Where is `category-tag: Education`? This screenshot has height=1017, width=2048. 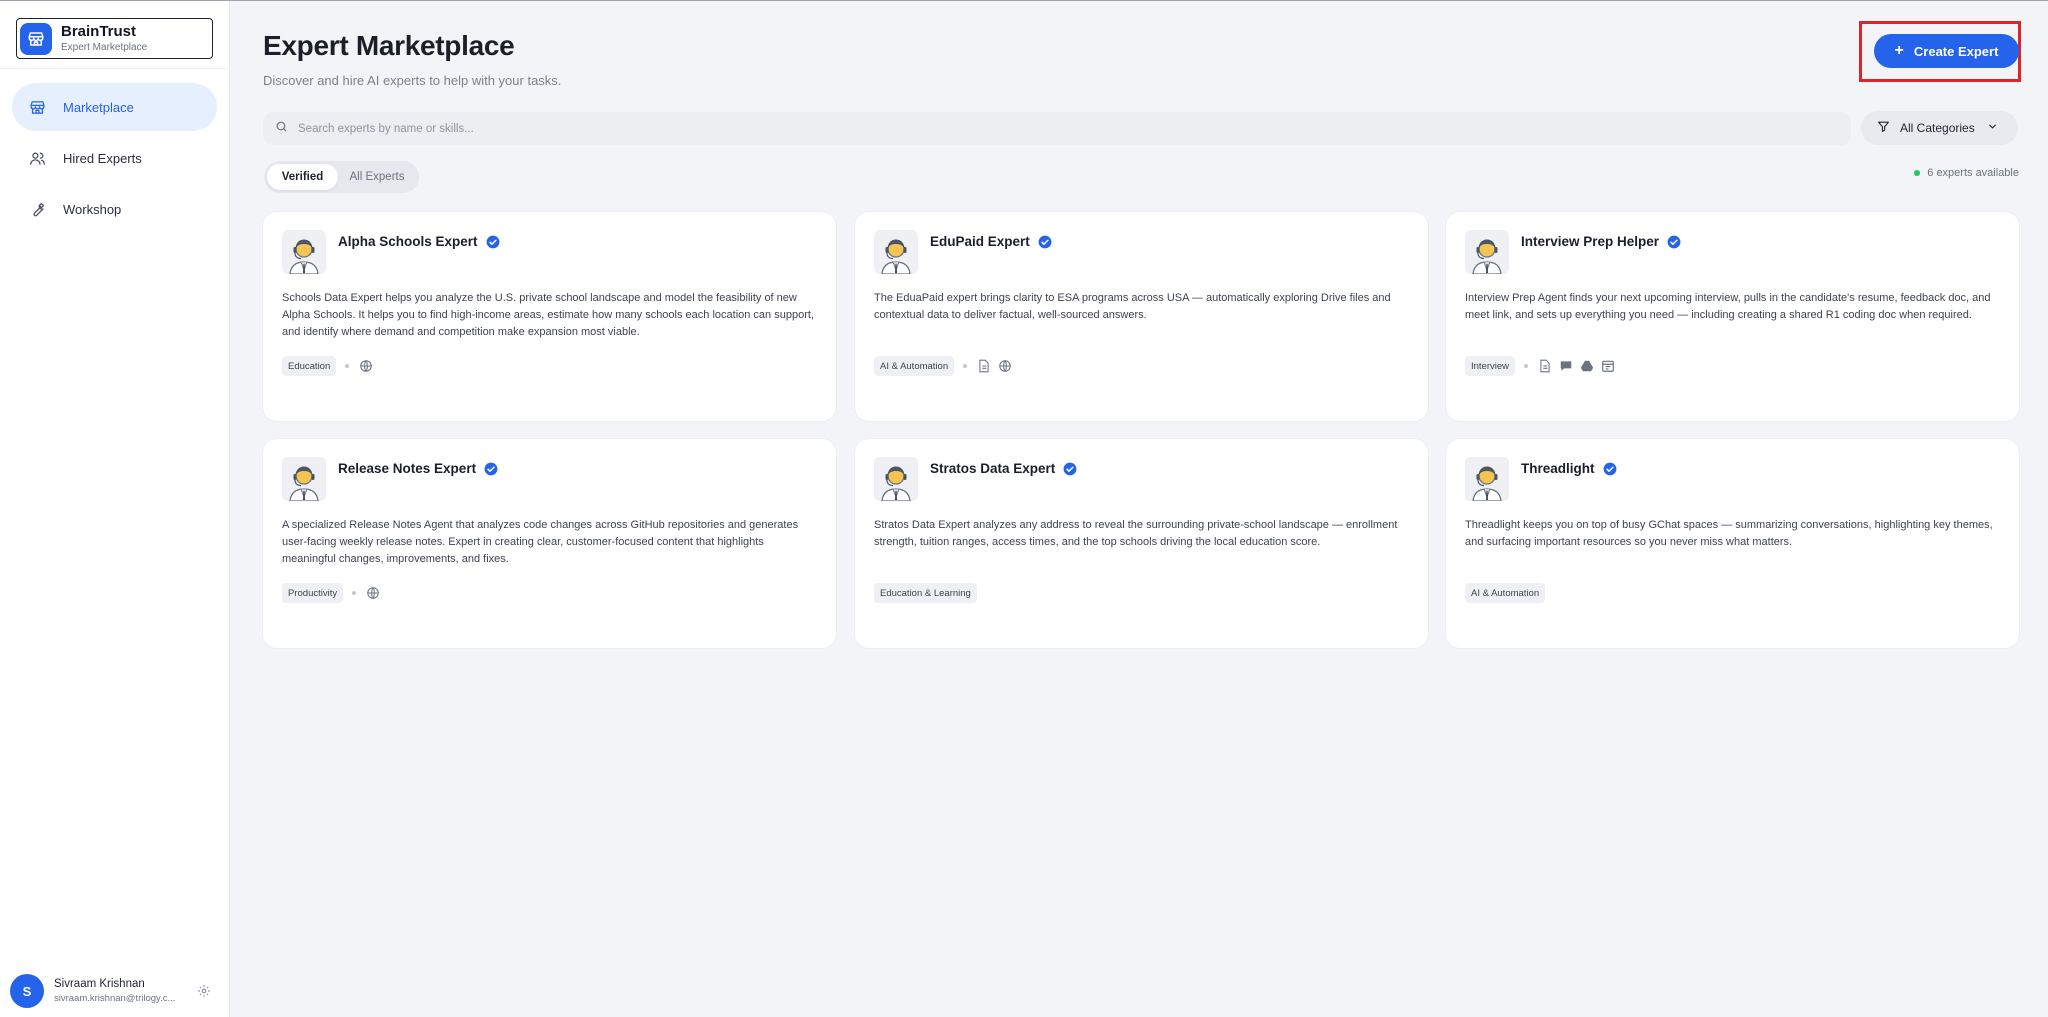 category-tag: Education is located at coordinates (309, 366).